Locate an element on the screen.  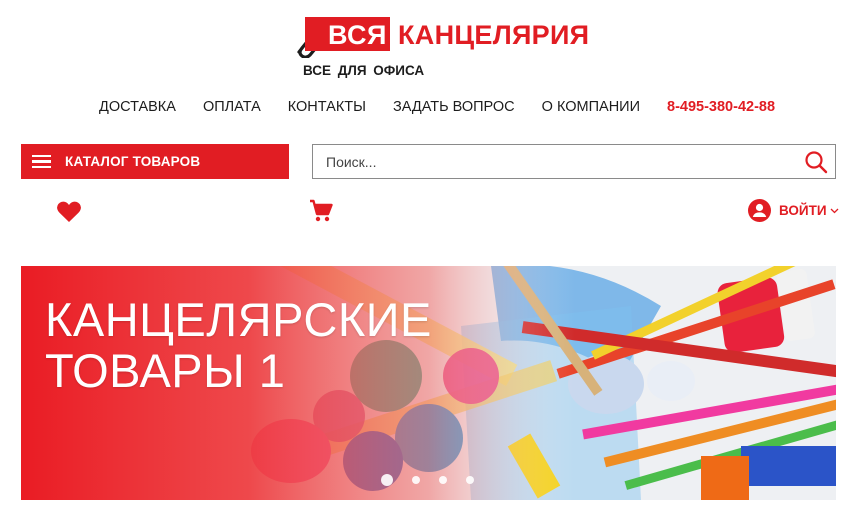
search-input is located at coordinates (557, 161).